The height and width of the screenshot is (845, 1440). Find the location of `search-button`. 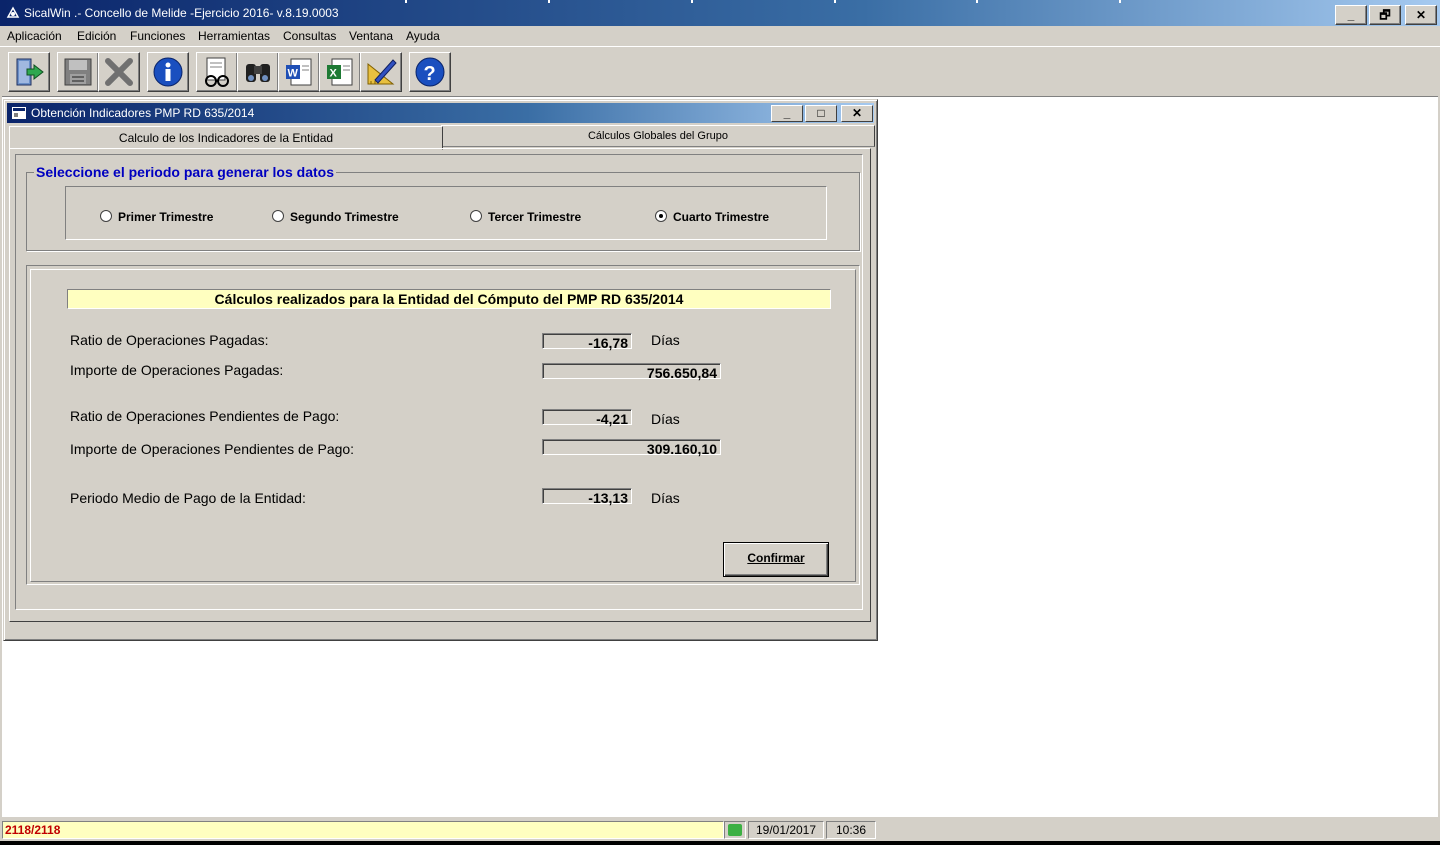

search-button is located at coordinates (258, 72).